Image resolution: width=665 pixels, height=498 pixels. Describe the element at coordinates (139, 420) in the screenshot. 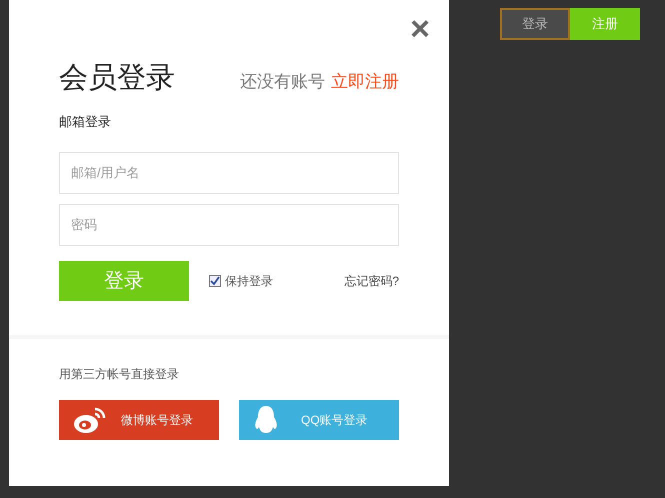

I see `weibo-login-button: 微博账号登录` at that location.